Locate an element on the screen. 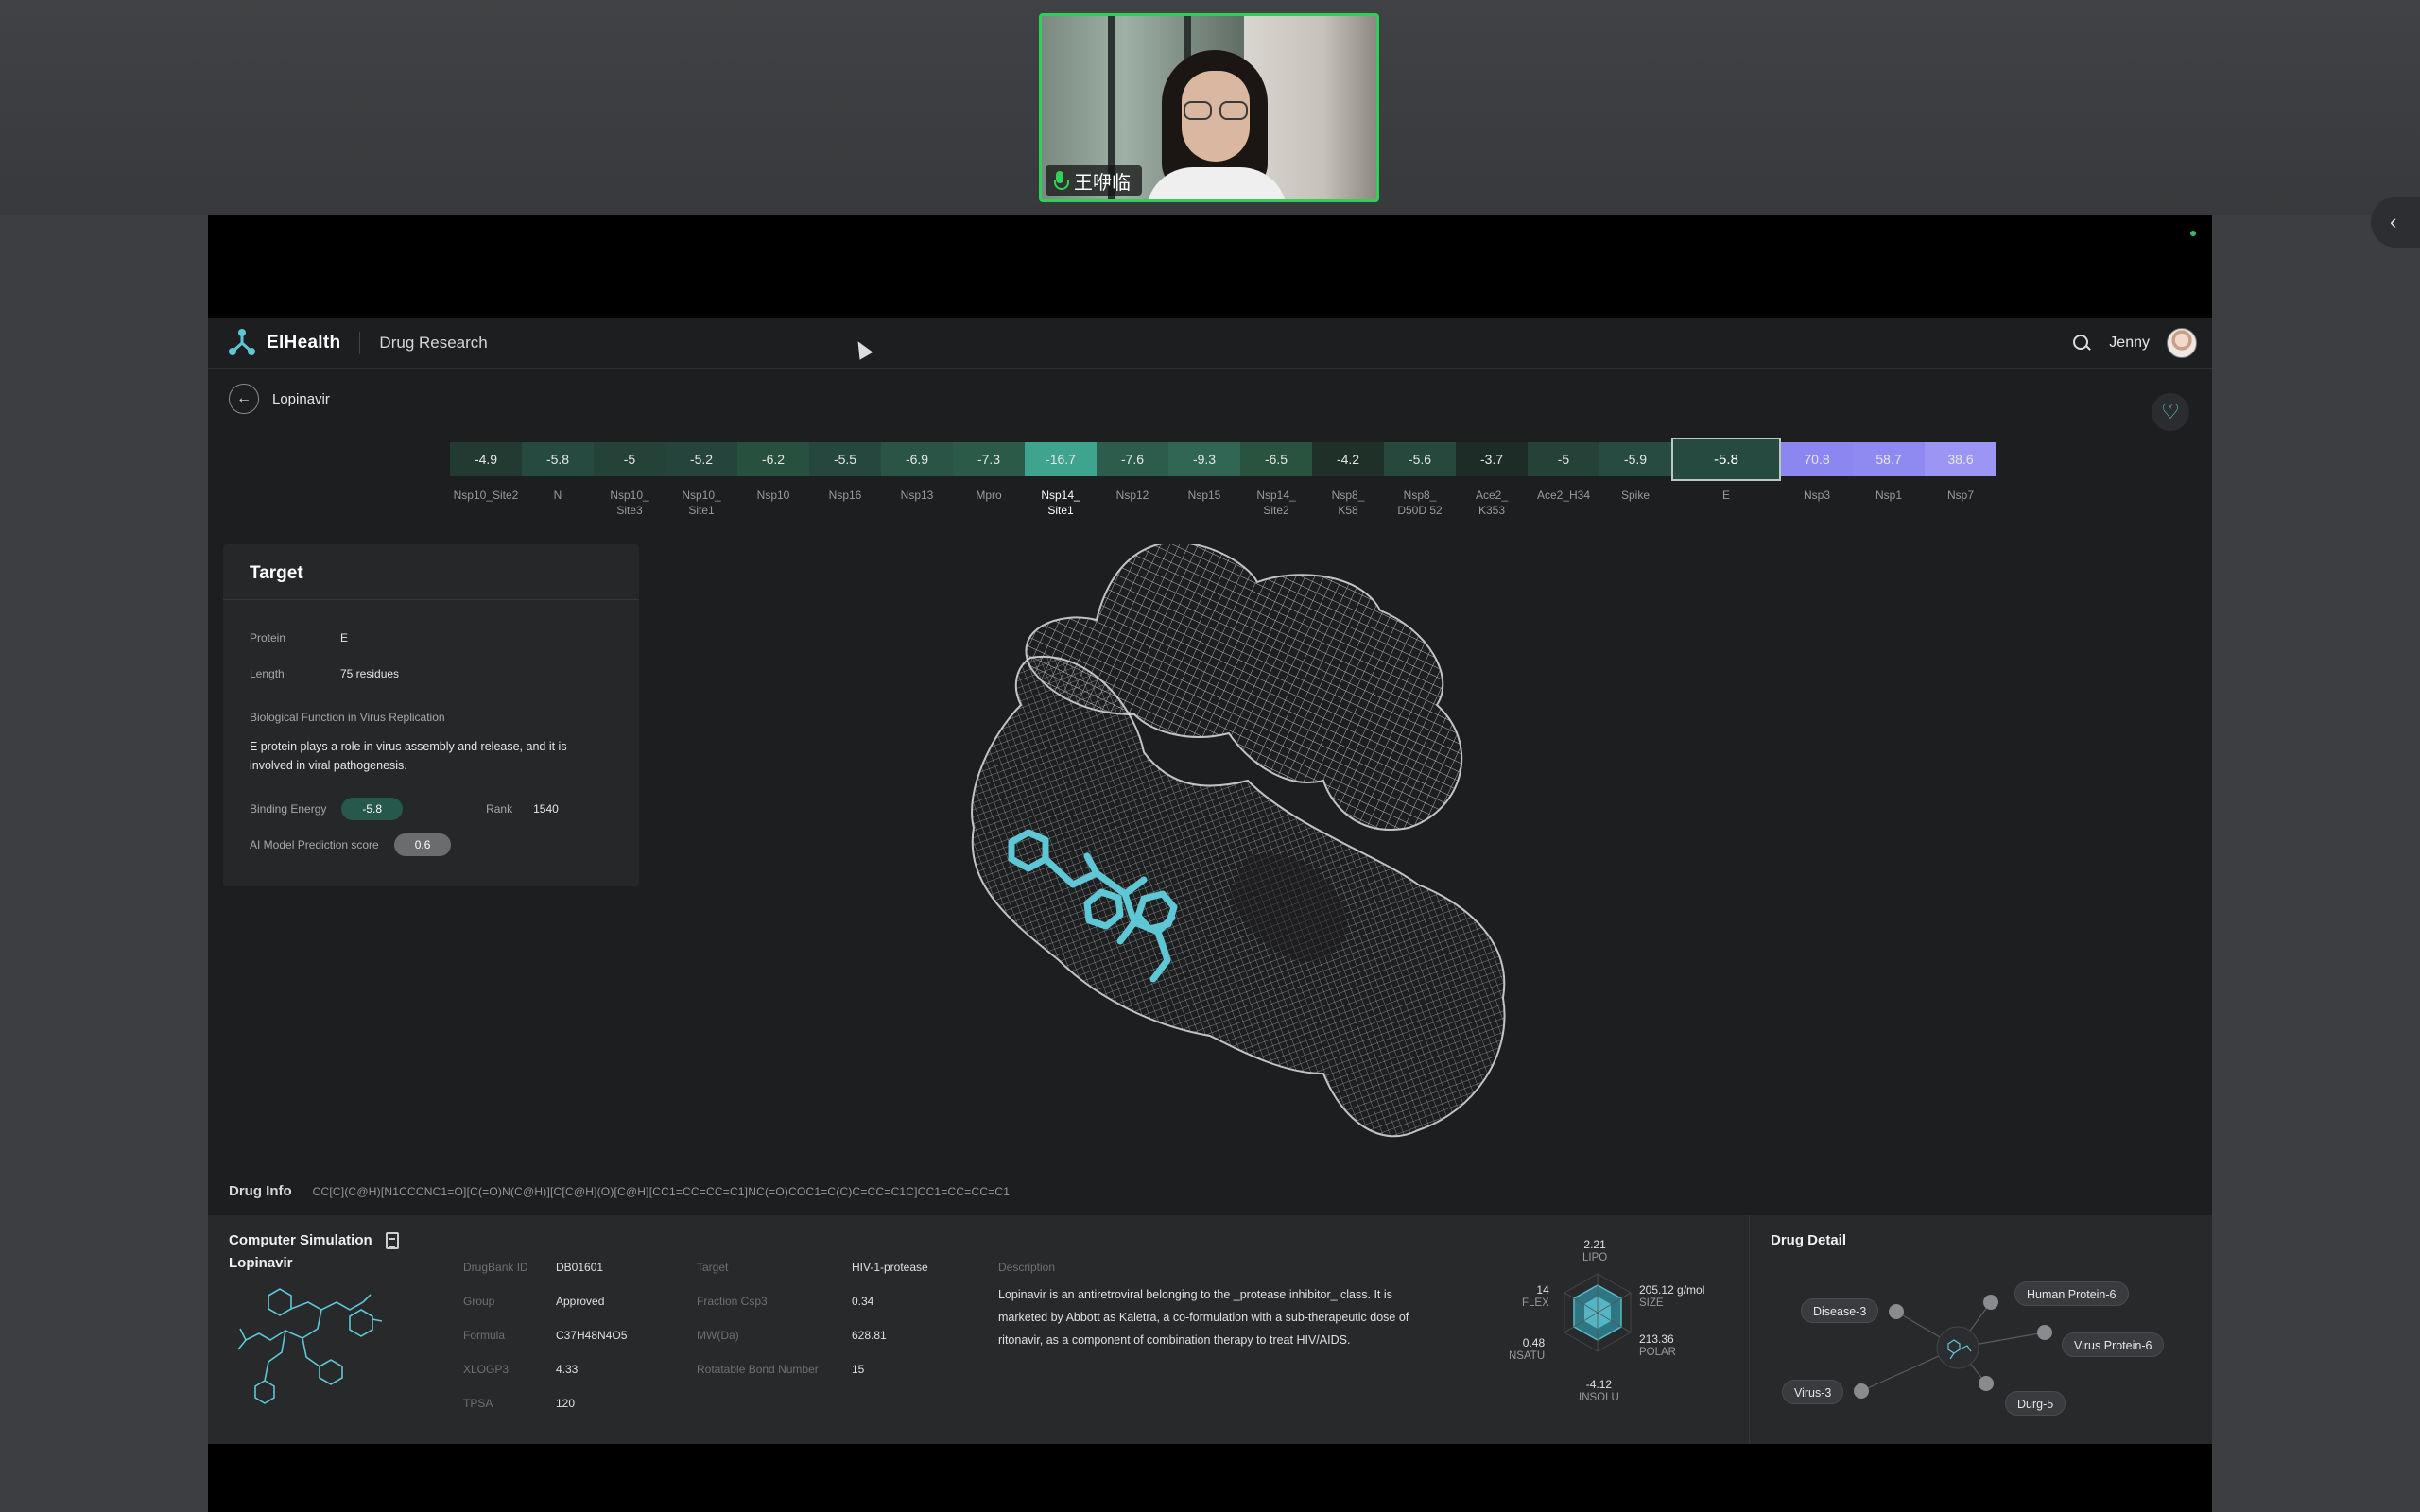 The width and height of the screenshot is (2420, 1512). user-name: Jenny is located at coordinates (2129, 343).